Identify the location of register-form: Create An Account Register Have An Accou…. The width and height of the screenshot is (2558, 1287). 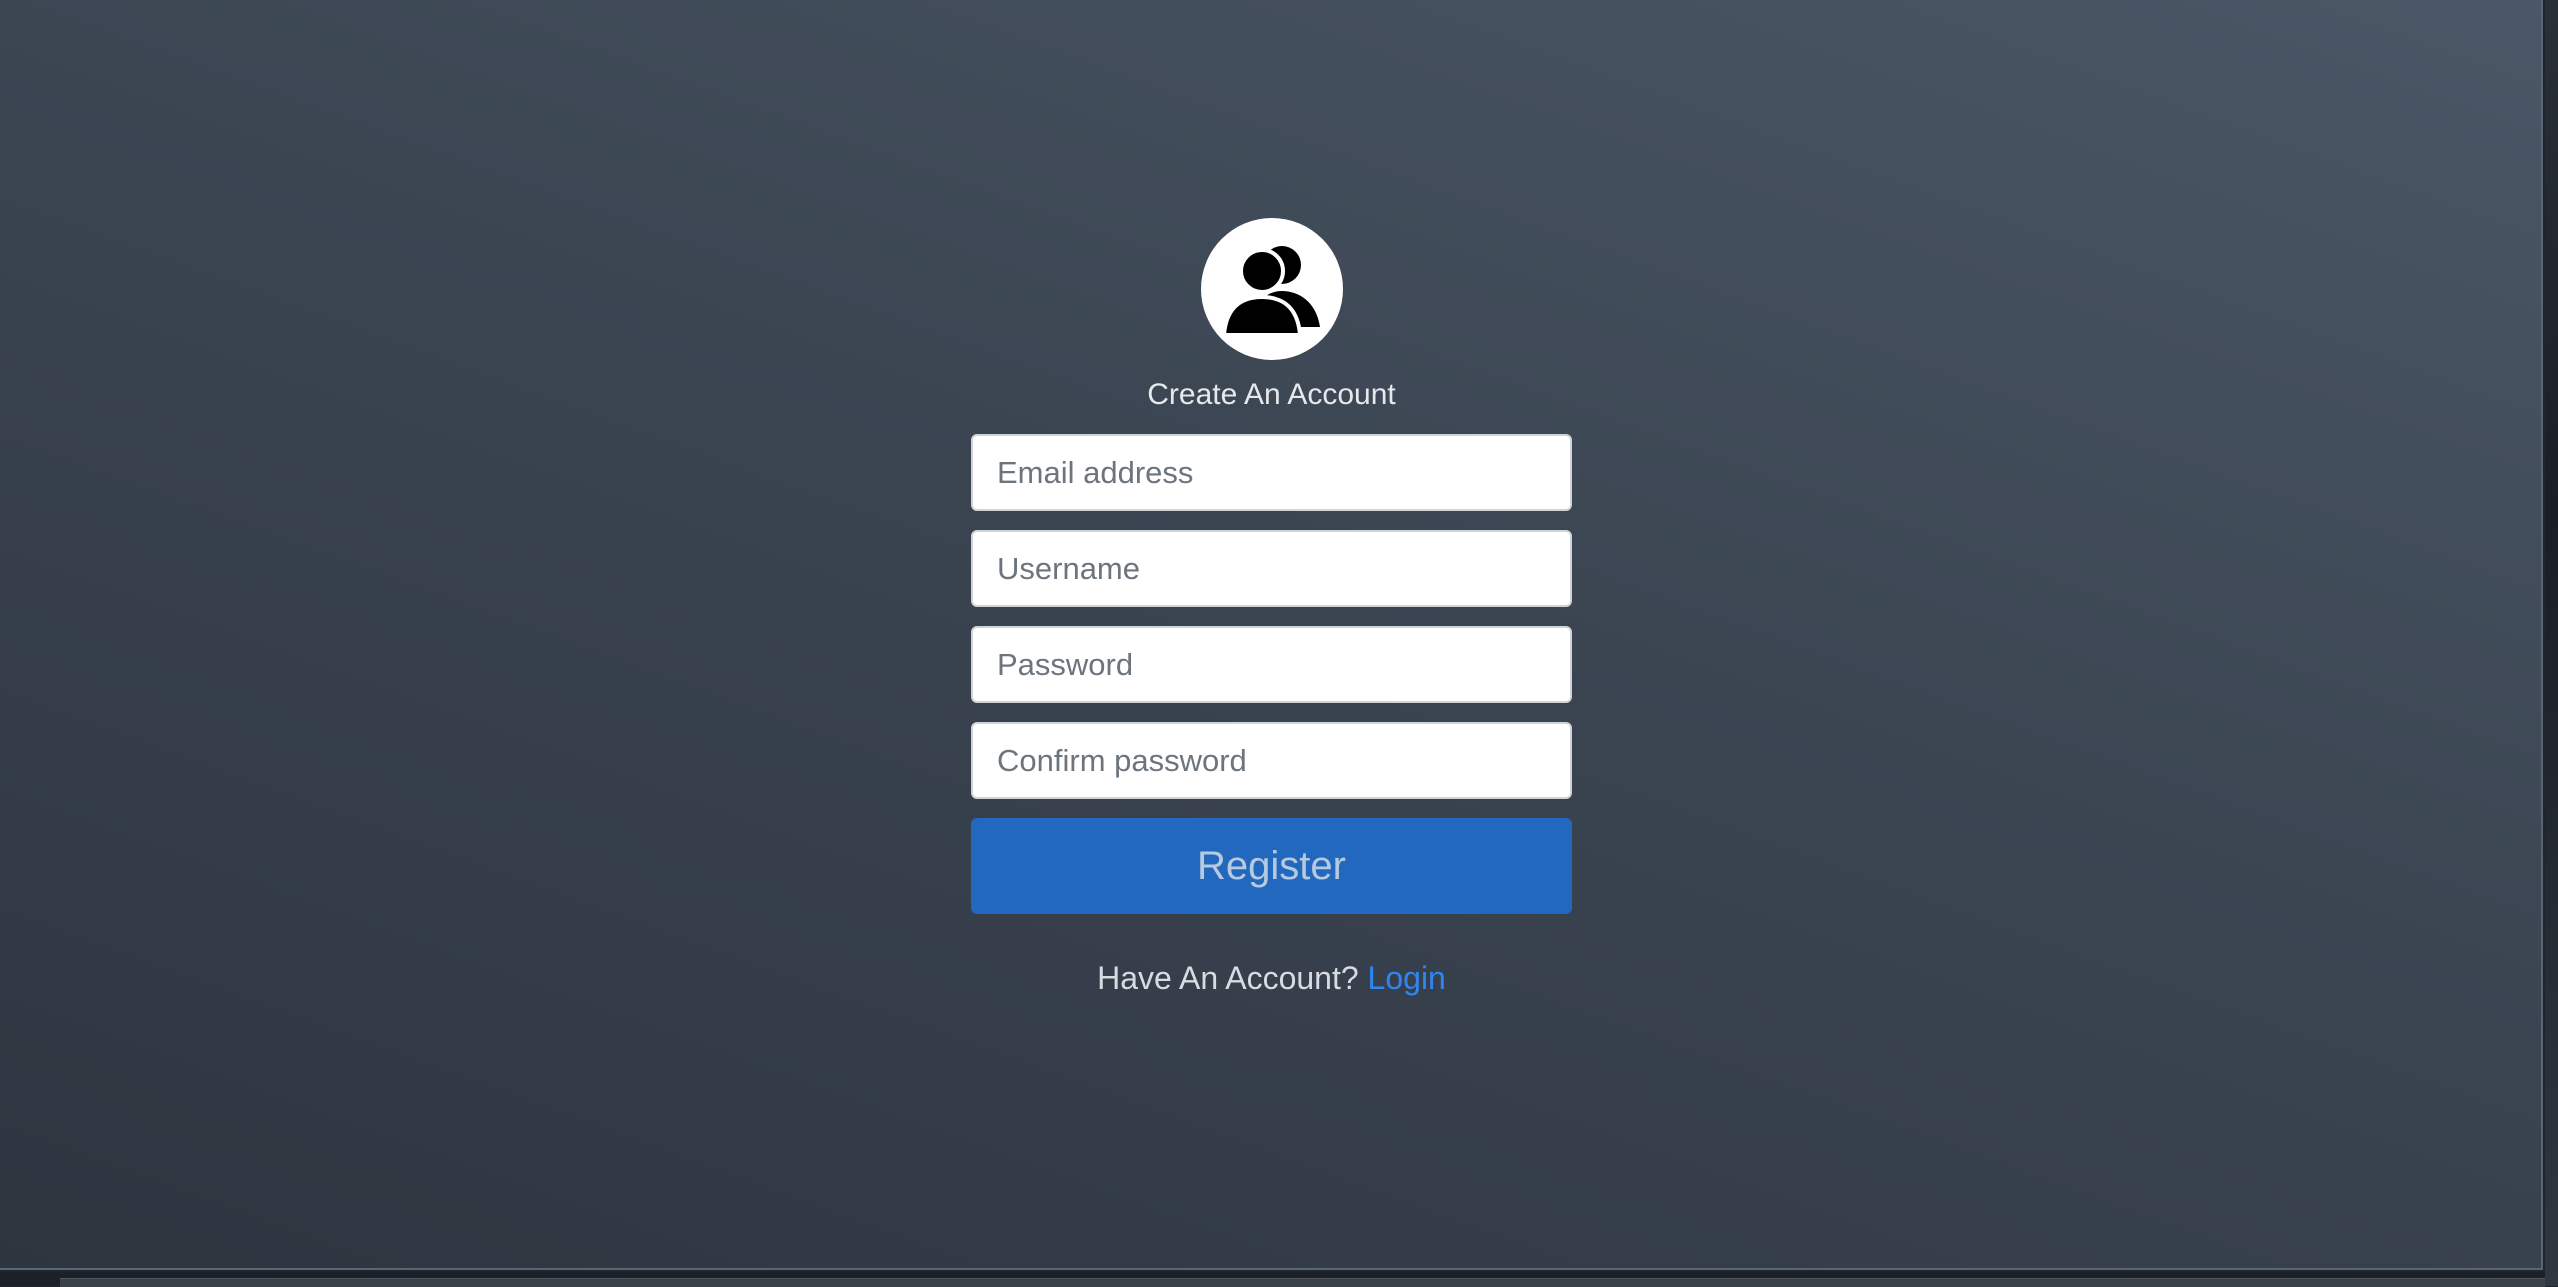
(1271, 607).